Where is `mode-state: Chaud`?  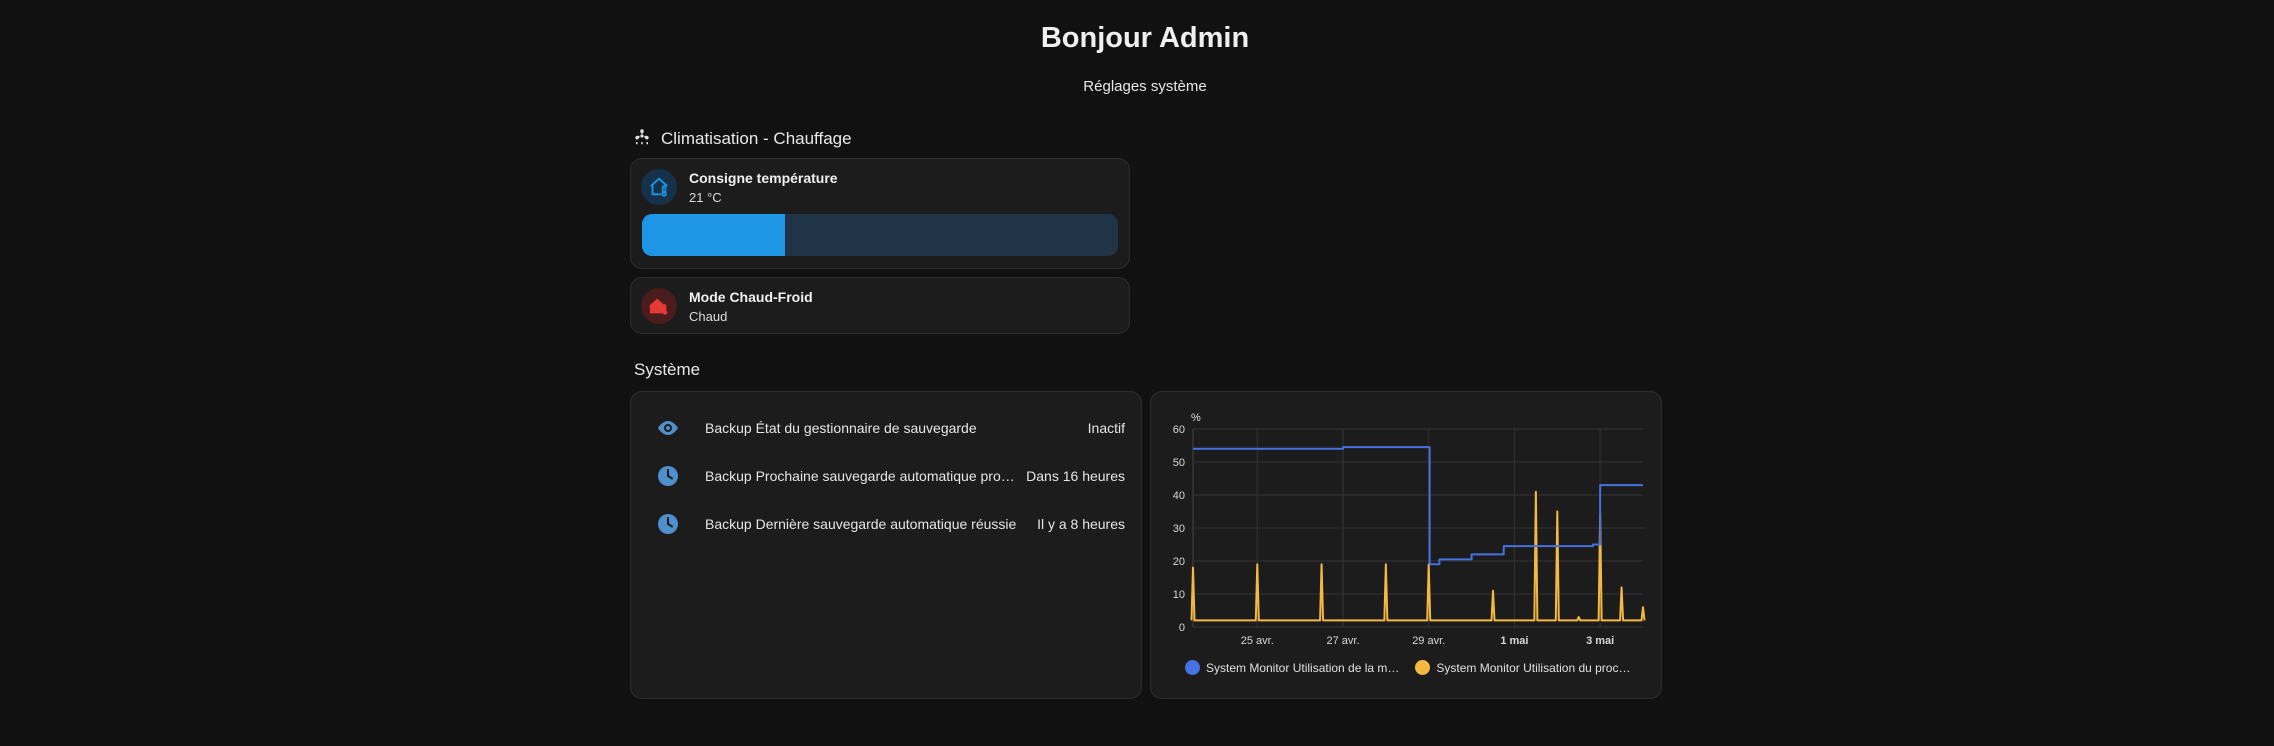
mode-state: Chaud is located at coordinates (708, 316).